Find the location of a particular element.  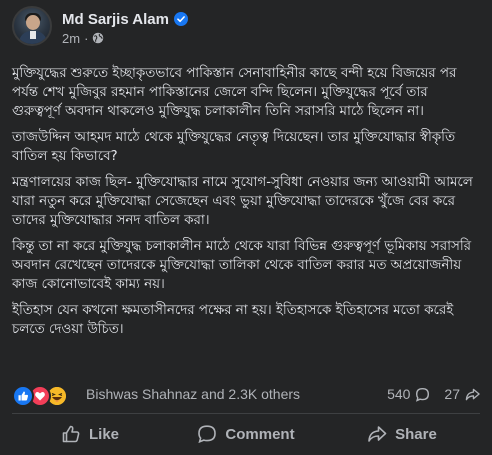

comments-count: 540 is located at coordinates (408, 394).